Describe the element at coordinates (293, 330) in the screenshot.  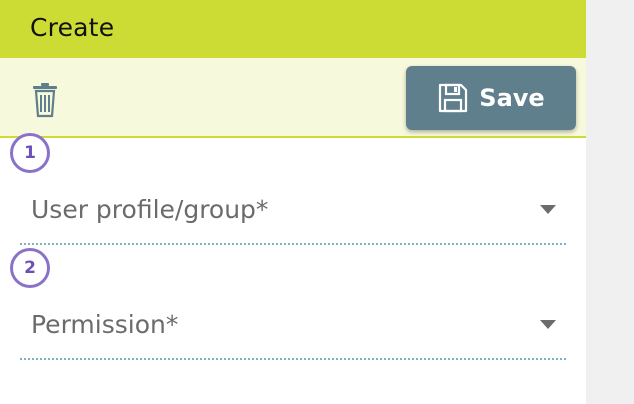
I see `permission-select: Permission*` at that location.